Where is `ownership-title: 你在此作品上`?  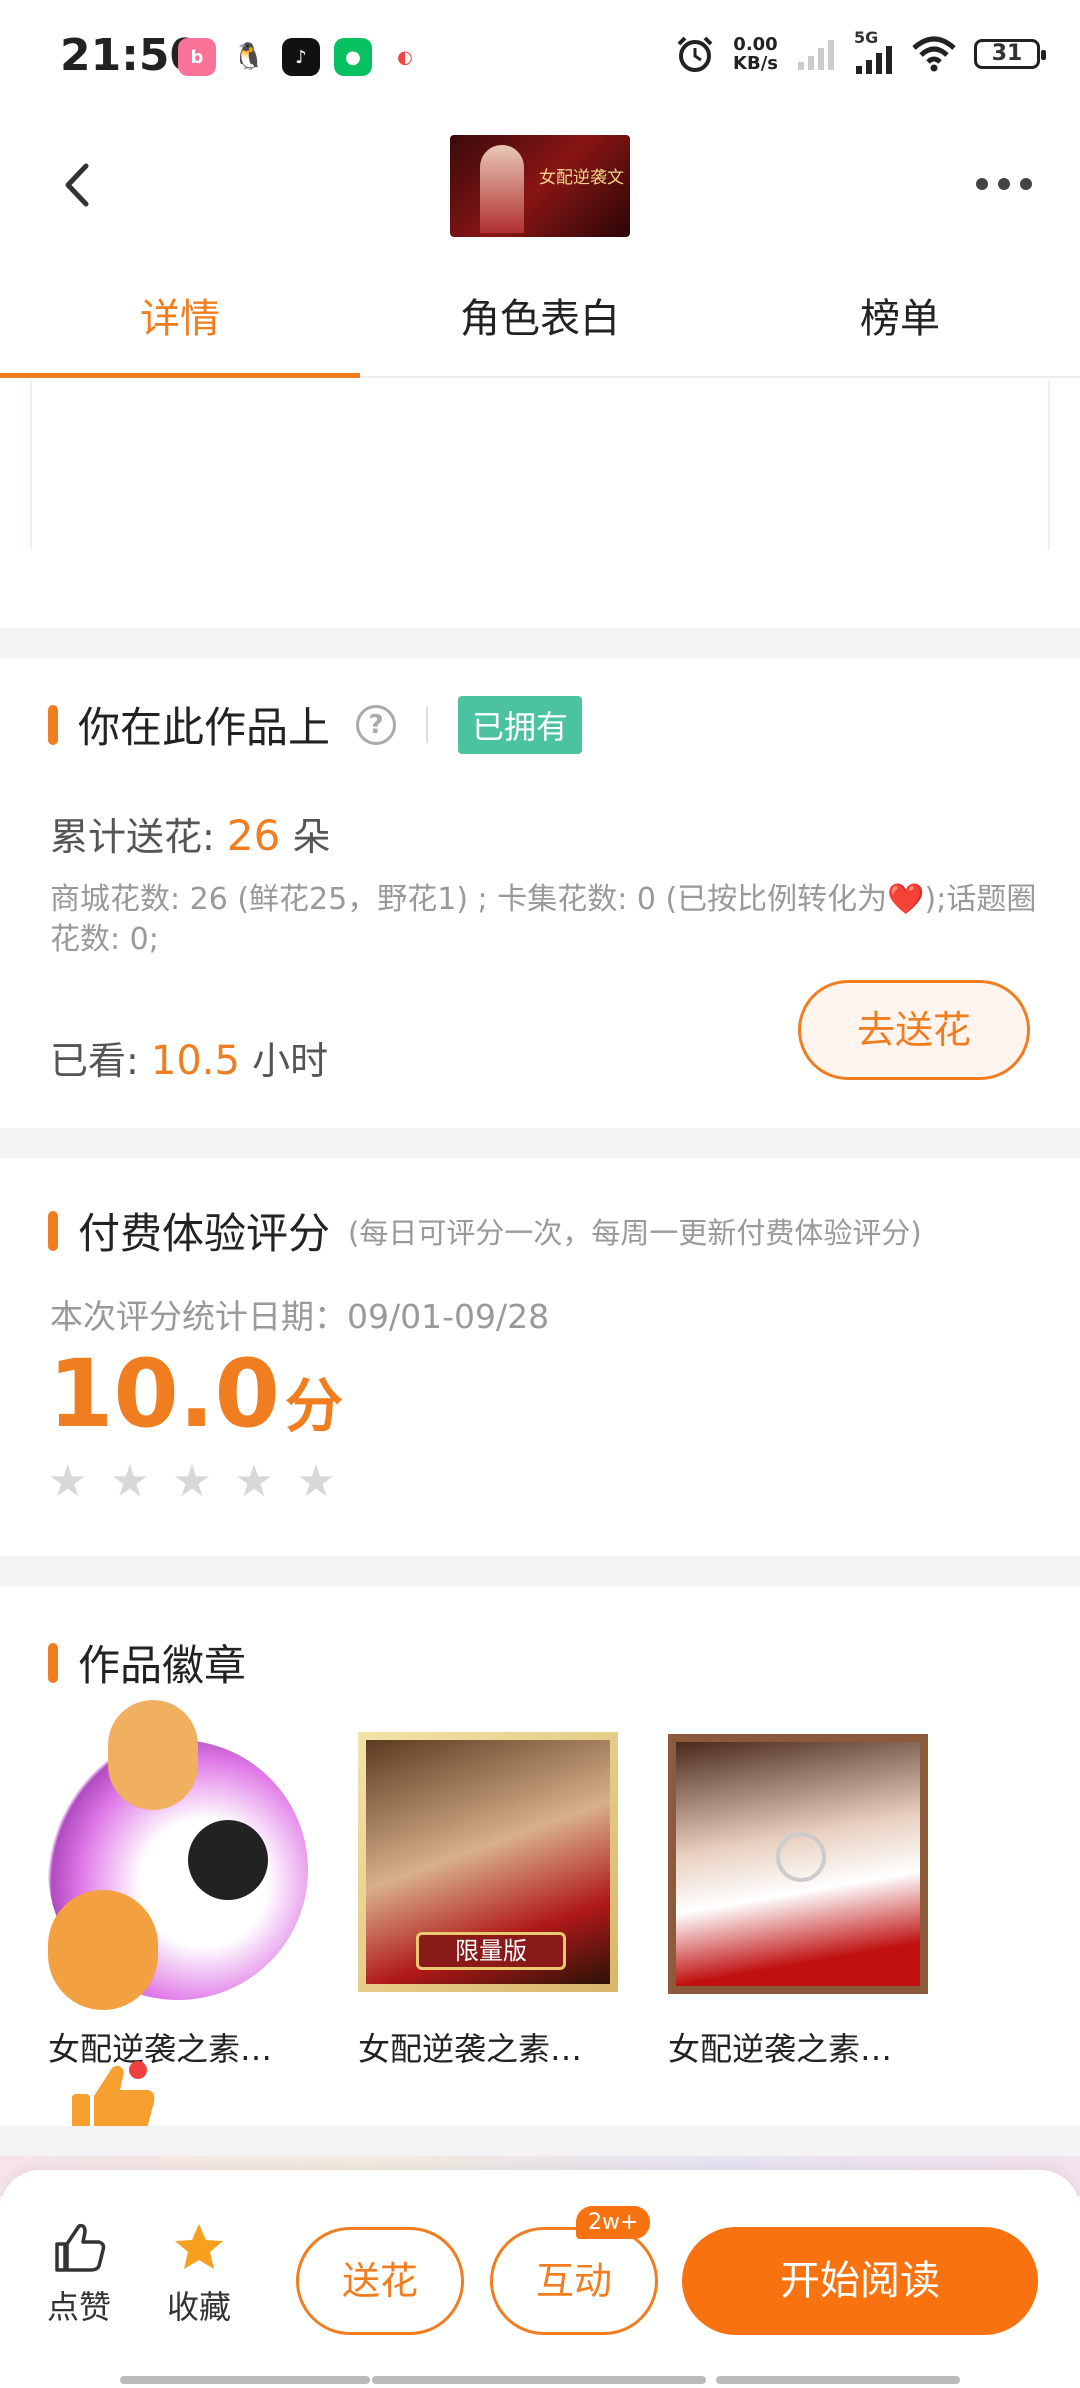
ownership-title: 你在此作品上 is located at coordinates (204, 727).